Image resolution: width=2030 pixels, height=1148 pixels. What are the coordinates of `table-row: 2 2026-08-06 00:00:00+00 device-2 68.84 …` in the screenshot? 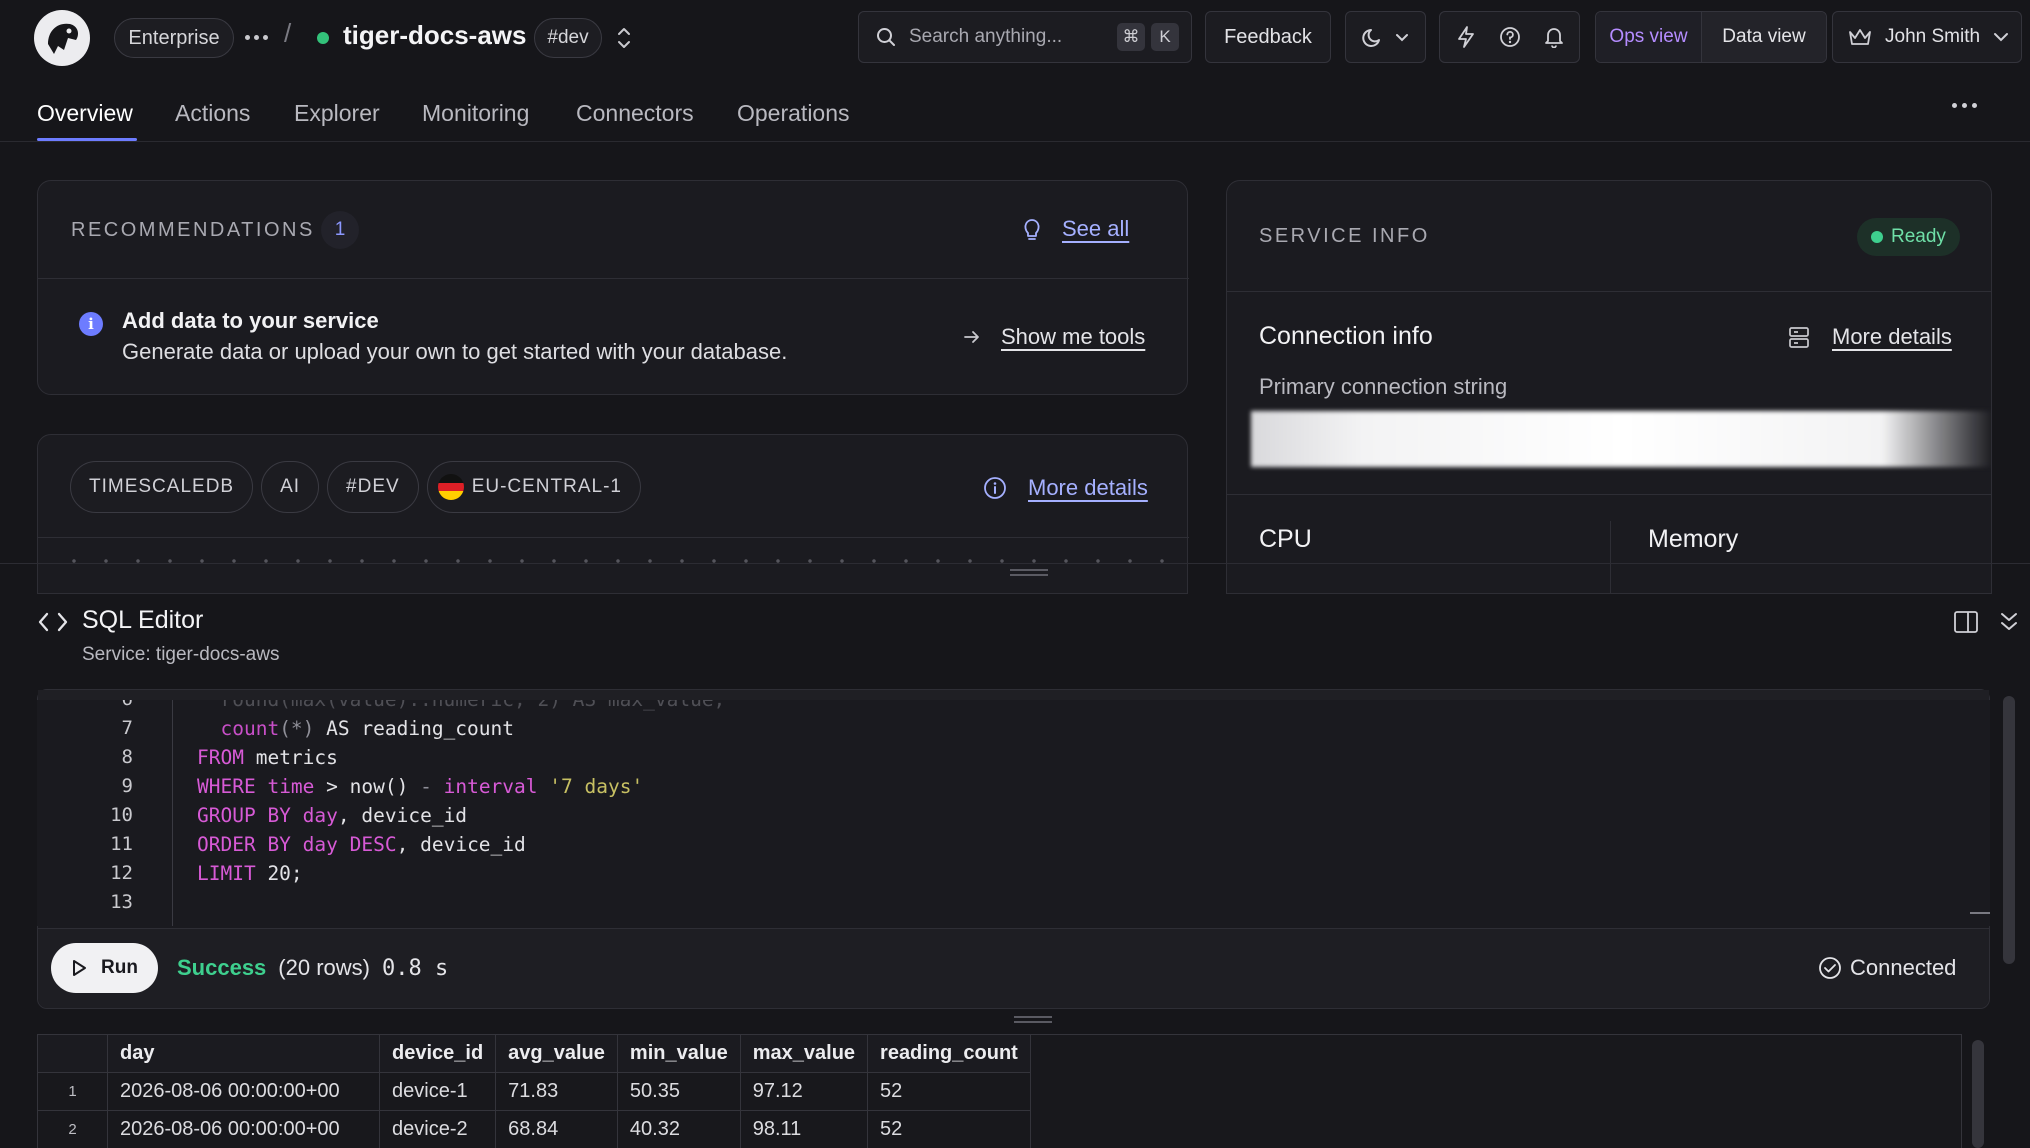 It's located at (534, 1129).